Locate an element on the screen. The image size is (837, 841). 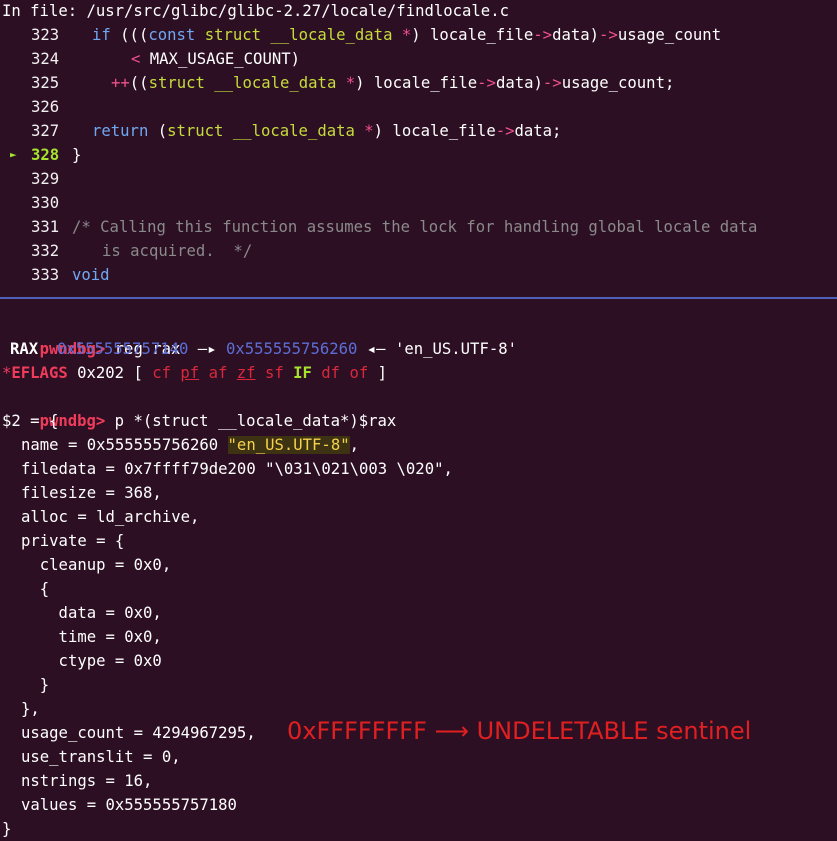
line-number: 332 is located at coordinates (45, 251).